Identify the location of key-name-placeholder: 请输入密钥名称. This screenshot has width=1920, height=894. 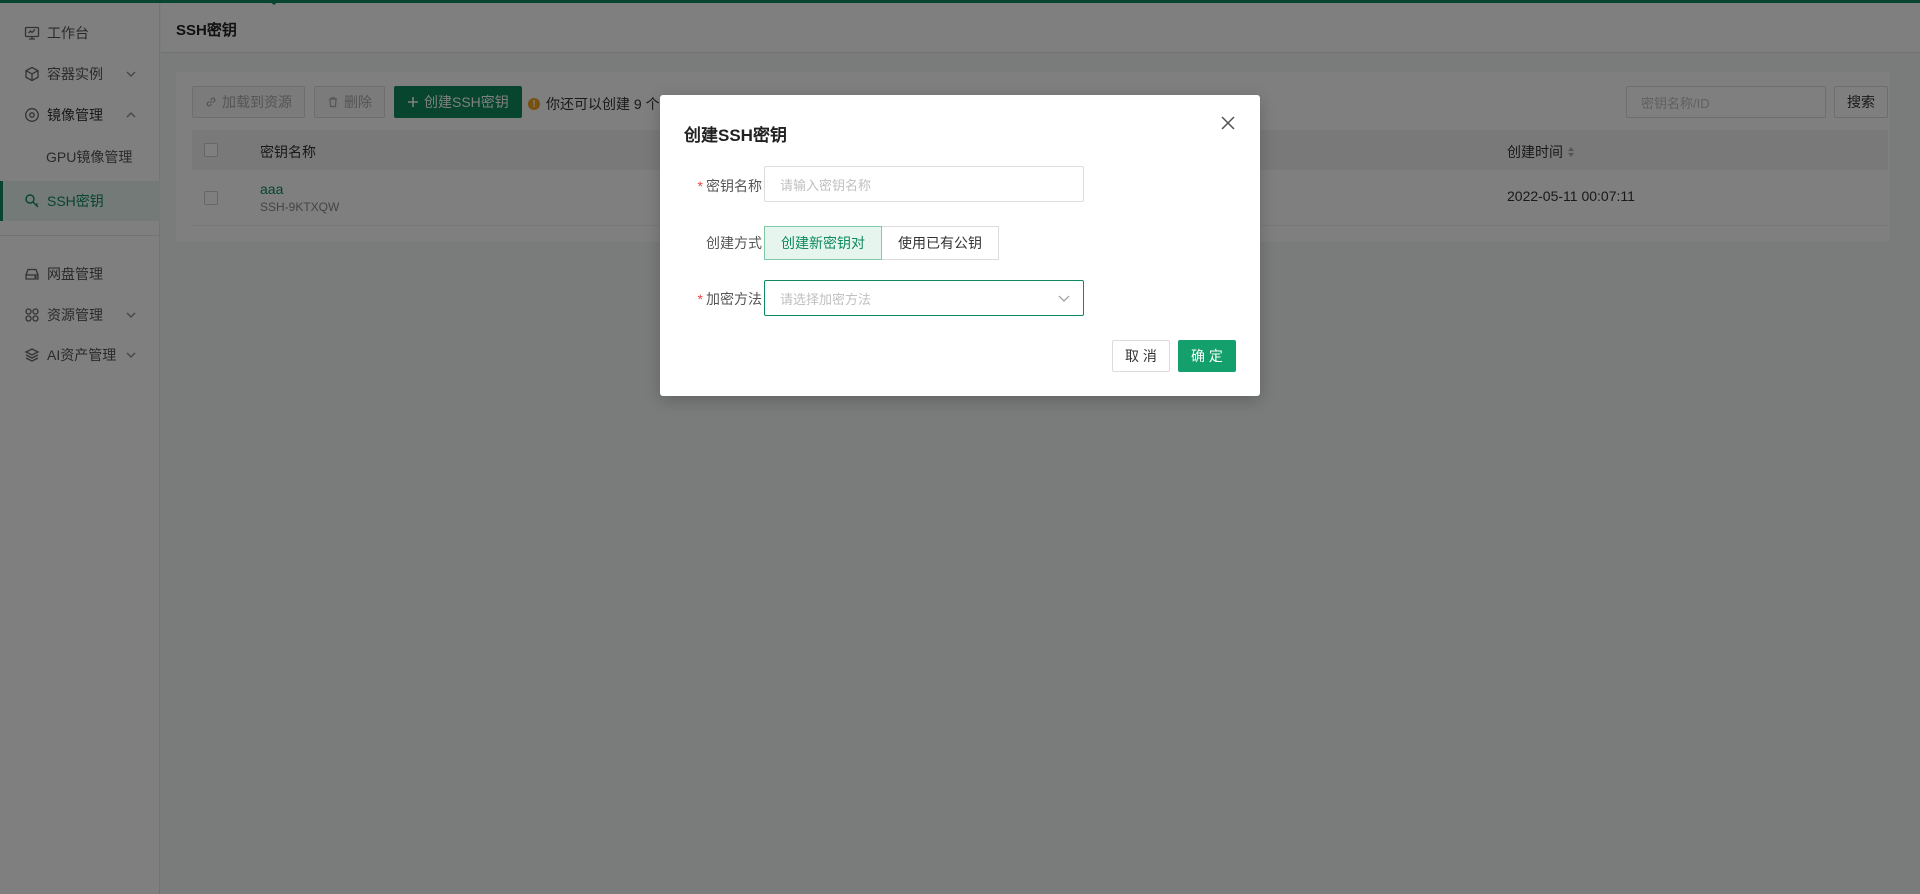
(826, 185).